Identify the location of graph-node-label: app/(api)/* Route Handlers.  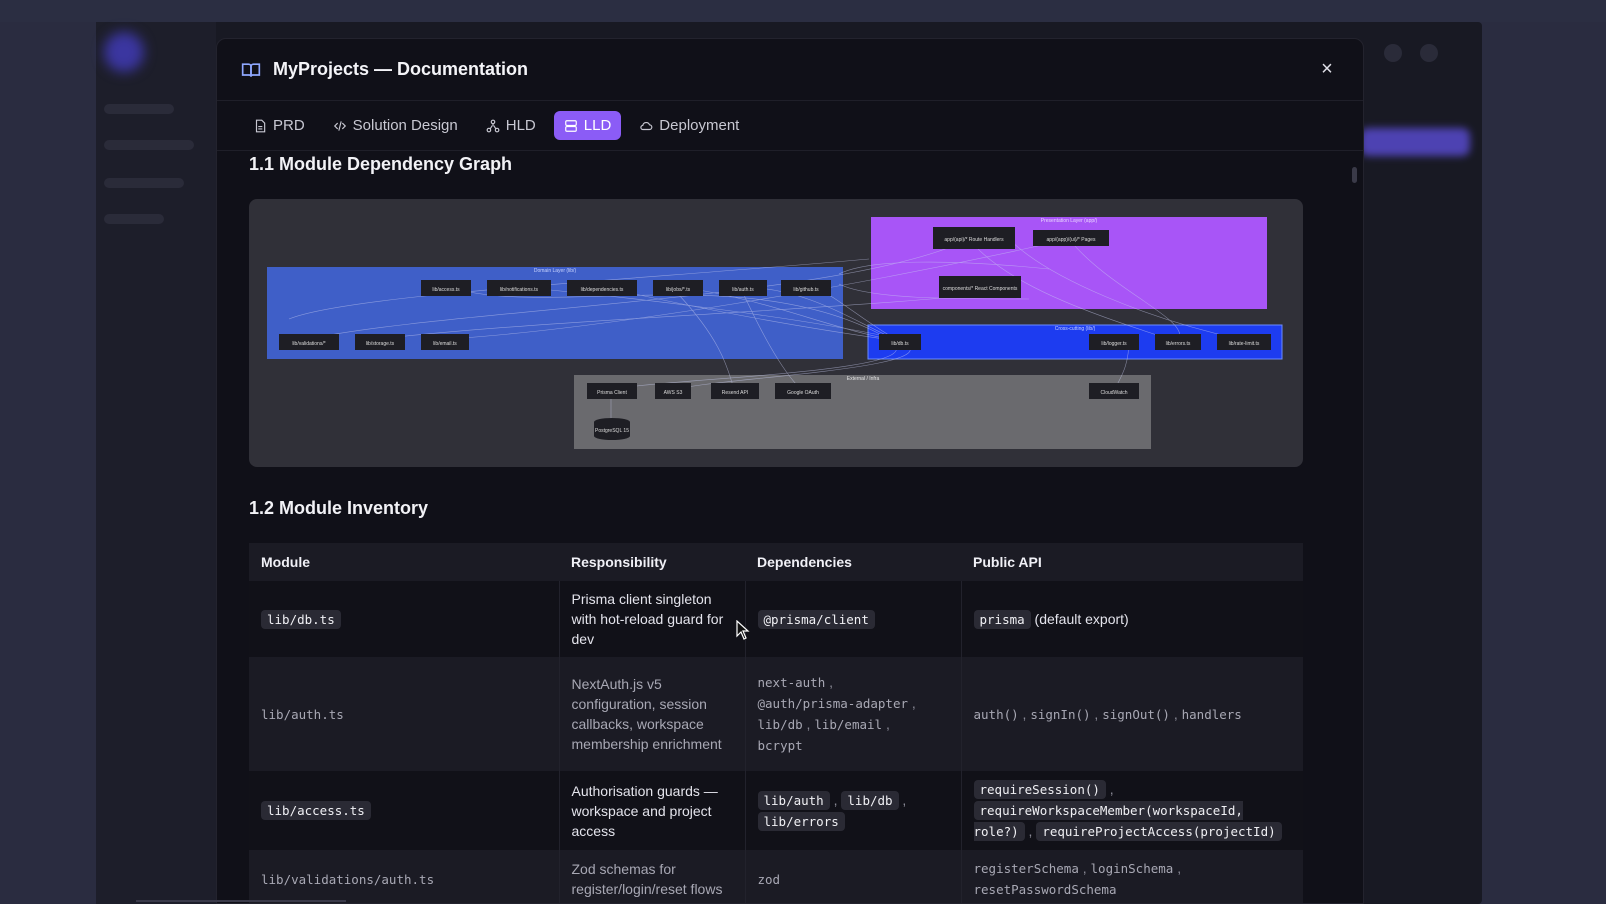
(974, 240).